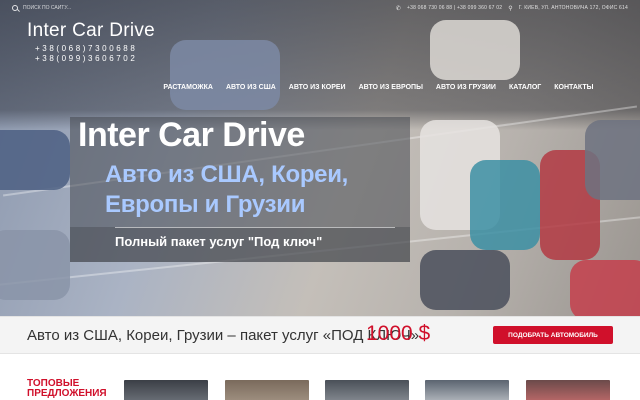  I want to click on header-phone-1: +38(068)7300688, so click(86, 49).